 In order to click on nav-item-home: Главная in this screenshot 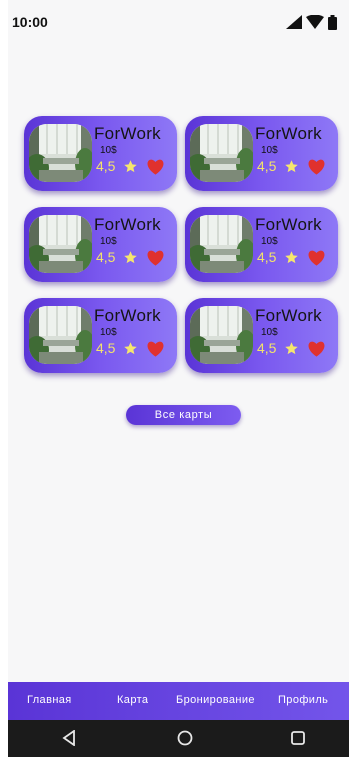, I will do `click(49, 700)`.